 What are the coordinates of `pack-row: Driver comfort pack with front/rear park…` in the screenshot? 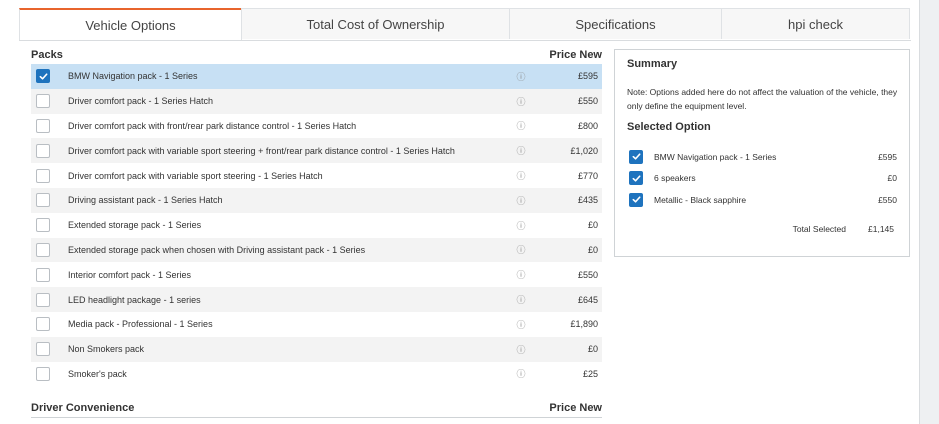 It's located at (316, 126).